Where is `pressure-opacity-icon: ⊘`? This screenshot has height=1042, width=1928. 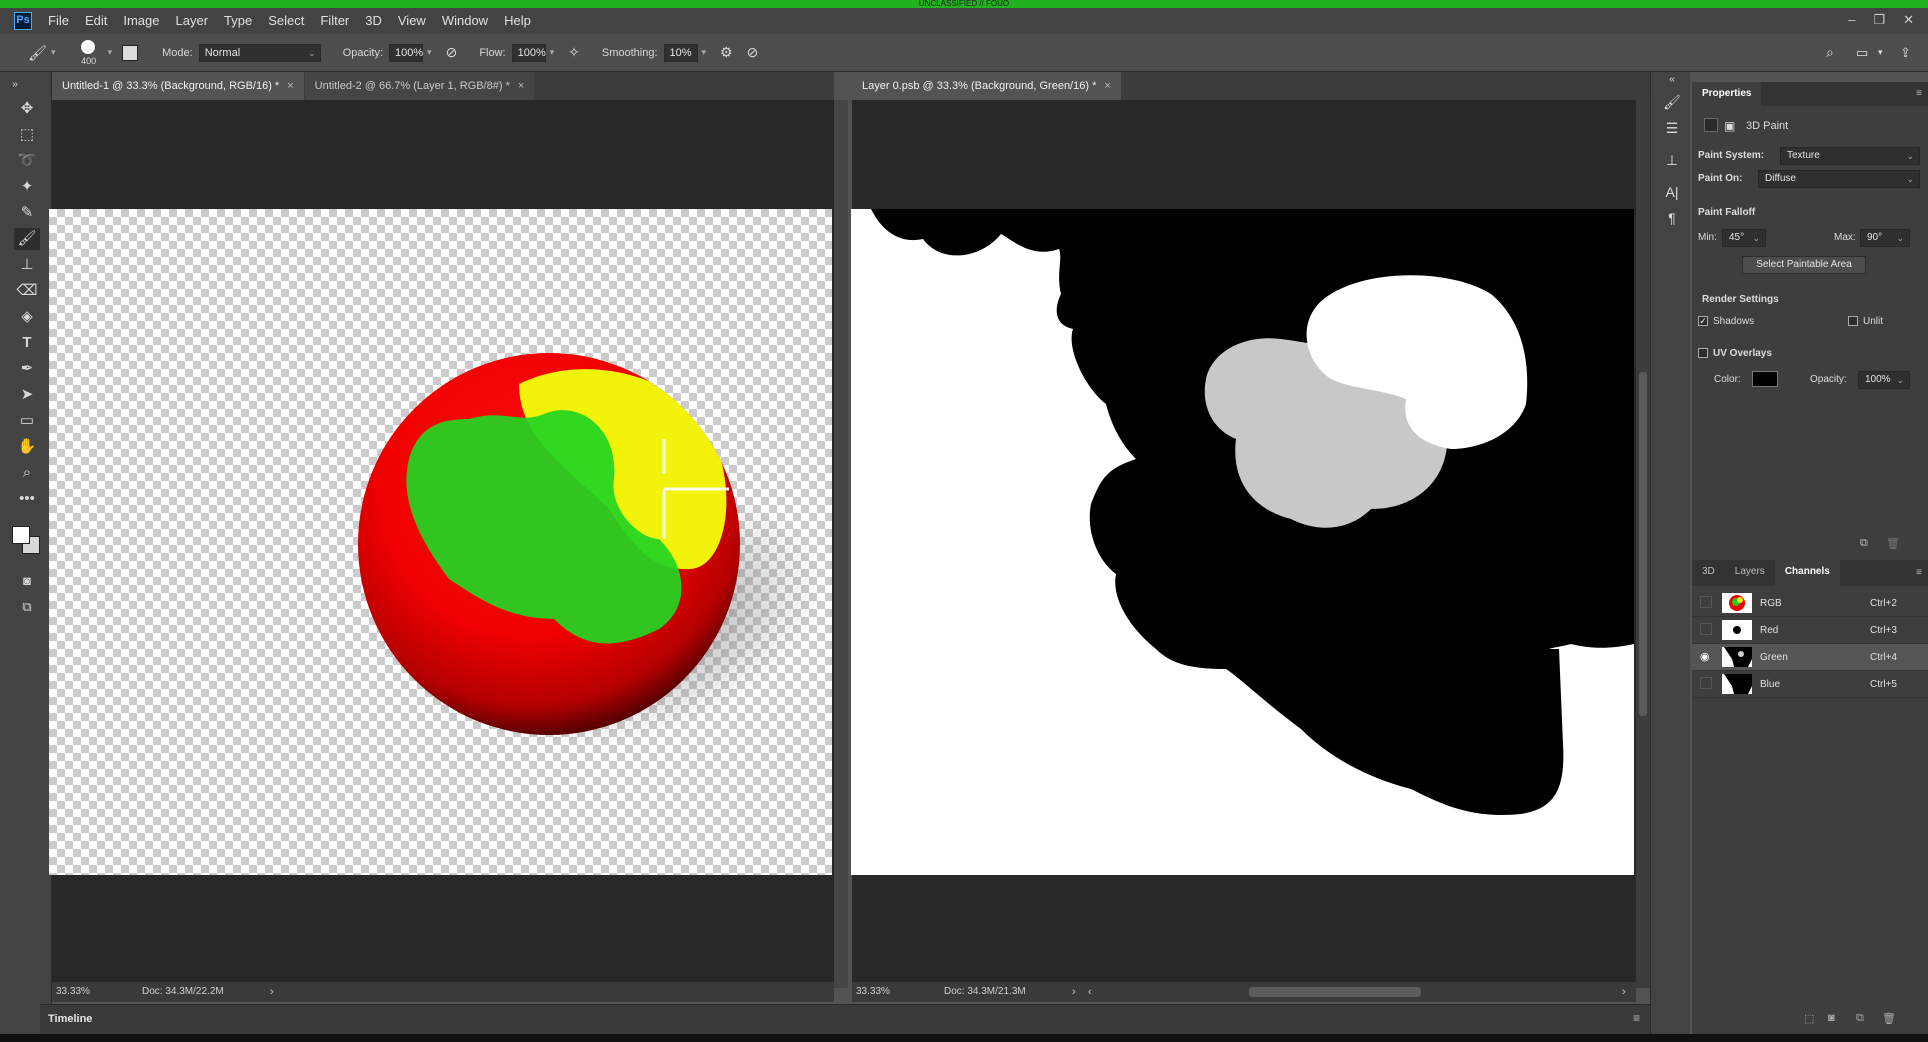
pressure-opacity-icon: ⊘ is located at coordinates (452, 52).